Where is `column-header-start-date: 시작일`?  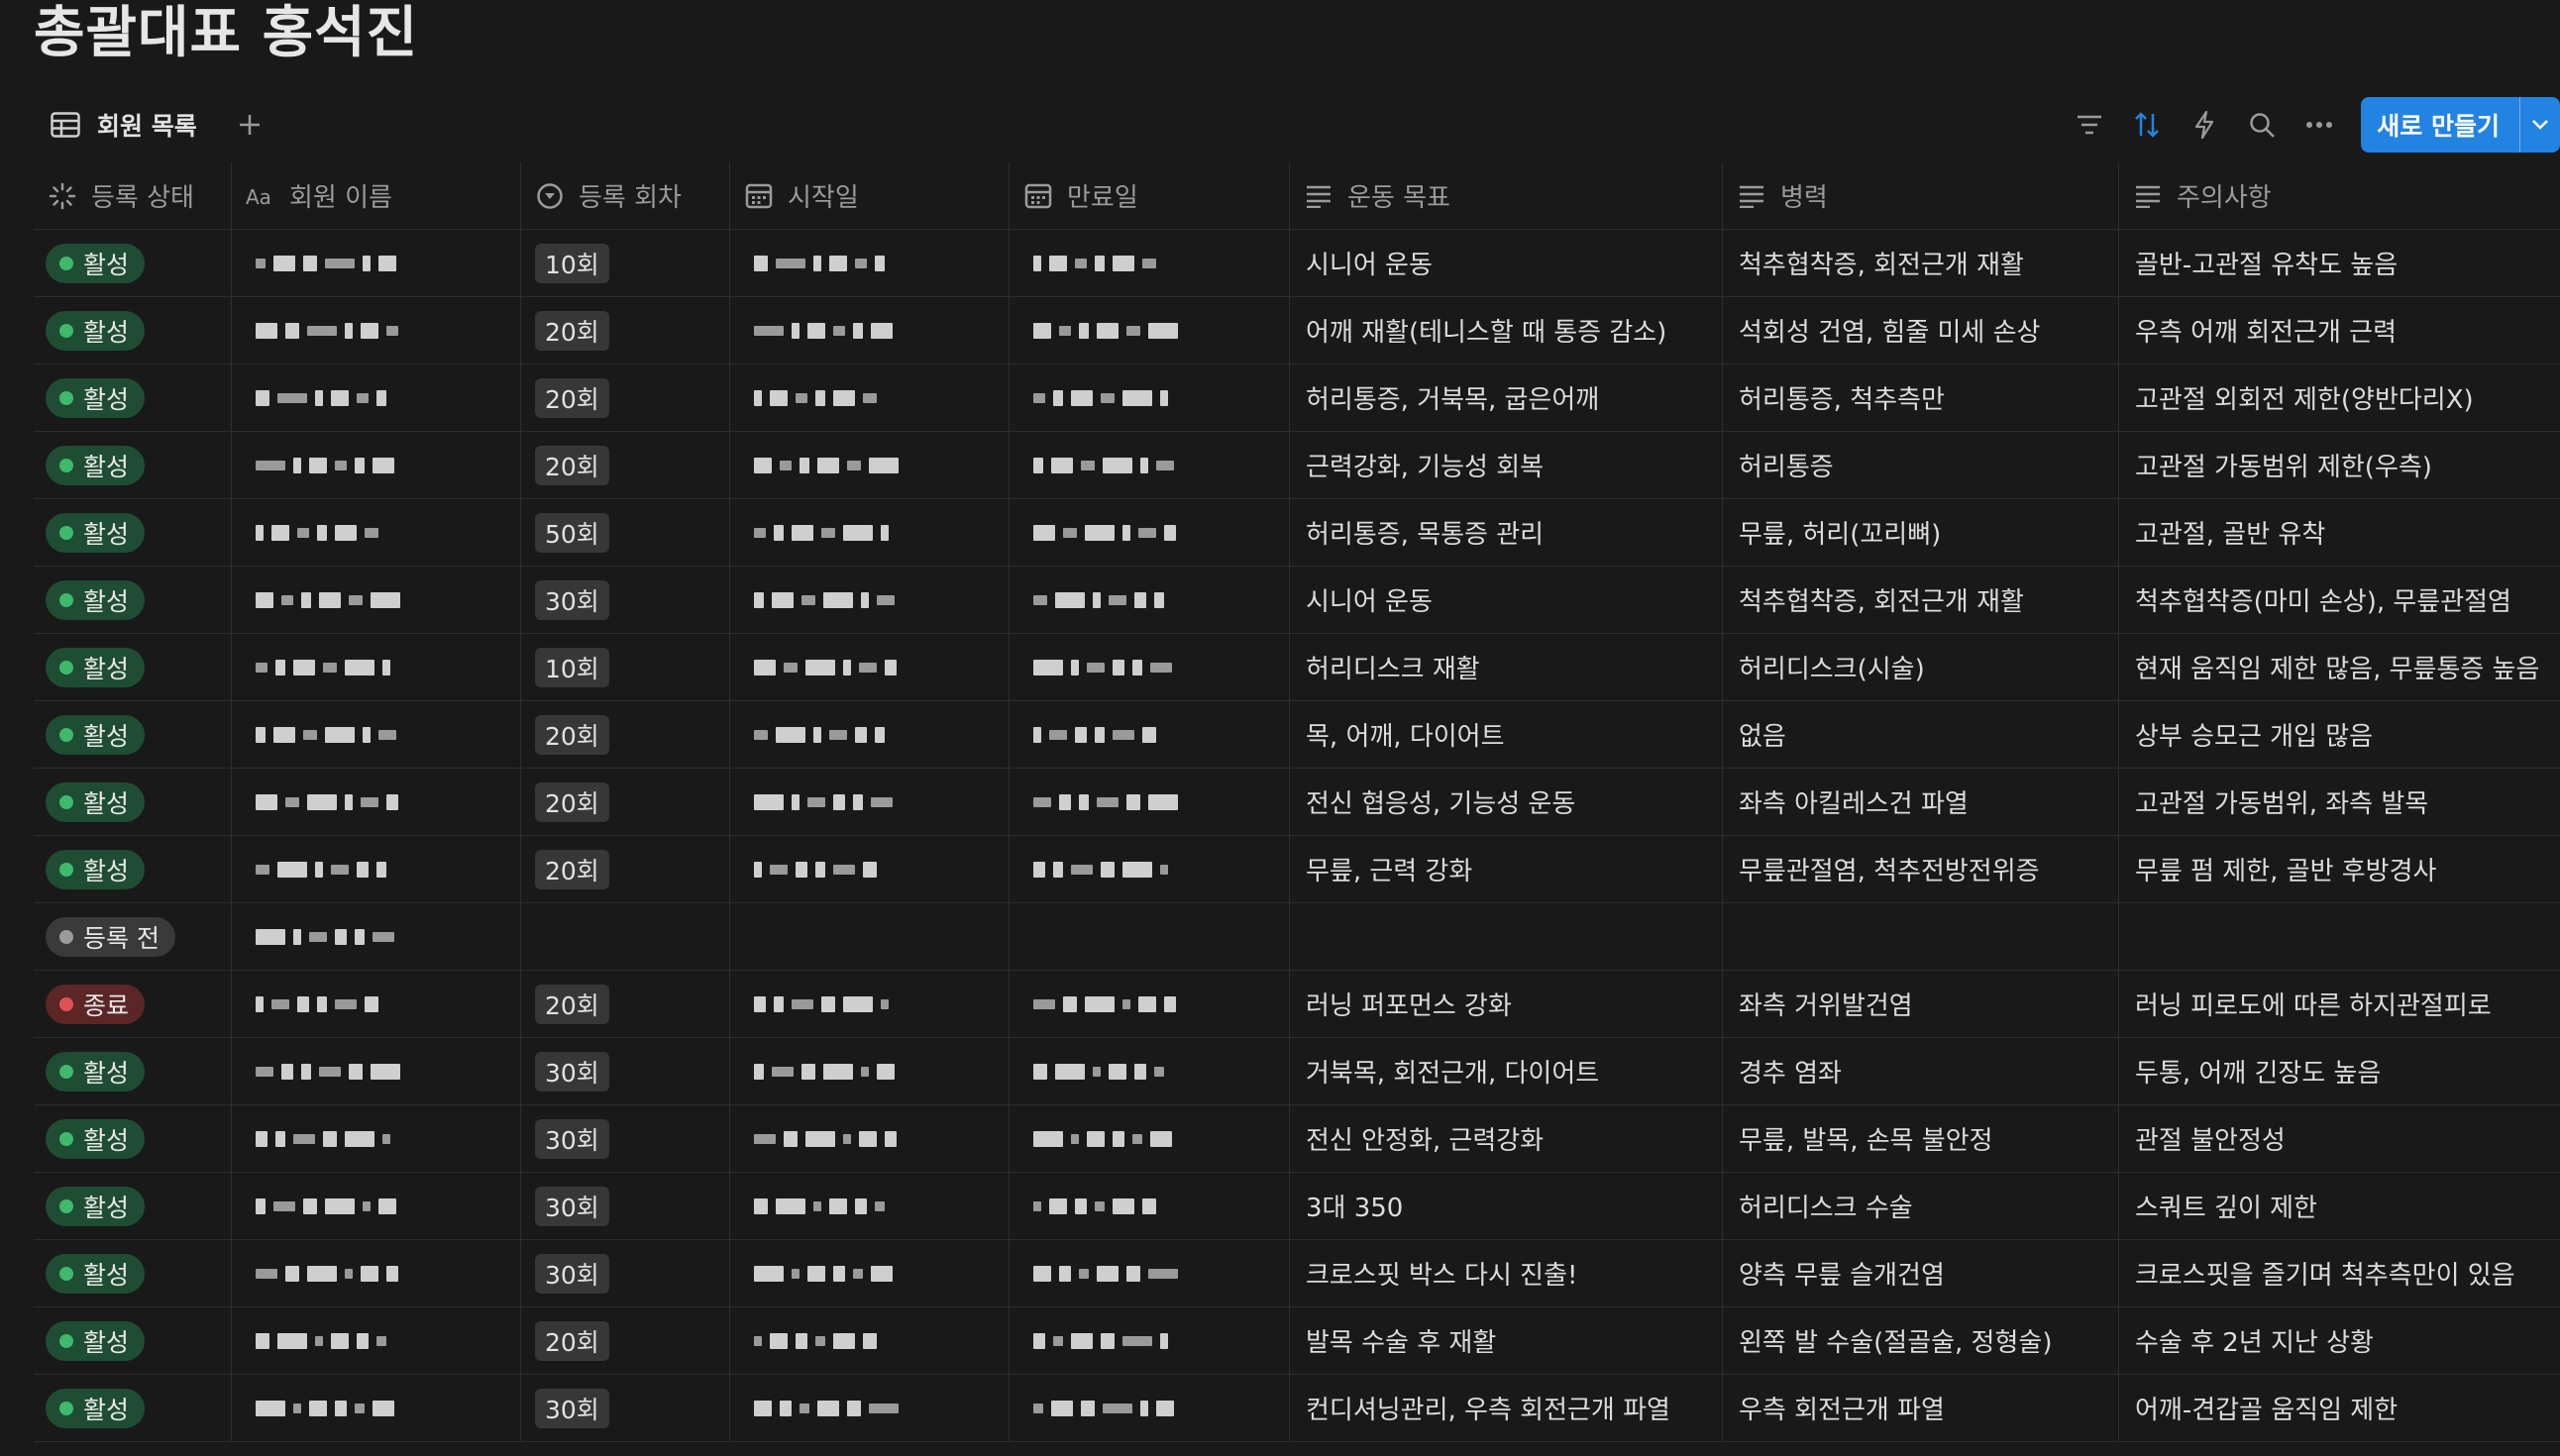 column-header-start-date: 시작일 is located at coordinates (870, 196).